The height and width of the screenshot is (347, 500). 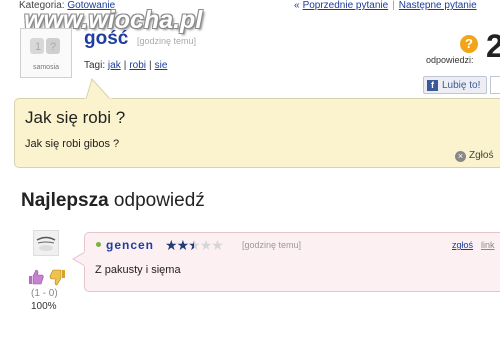 I want to click on answerer-avatar, so click(x=46, y=243).